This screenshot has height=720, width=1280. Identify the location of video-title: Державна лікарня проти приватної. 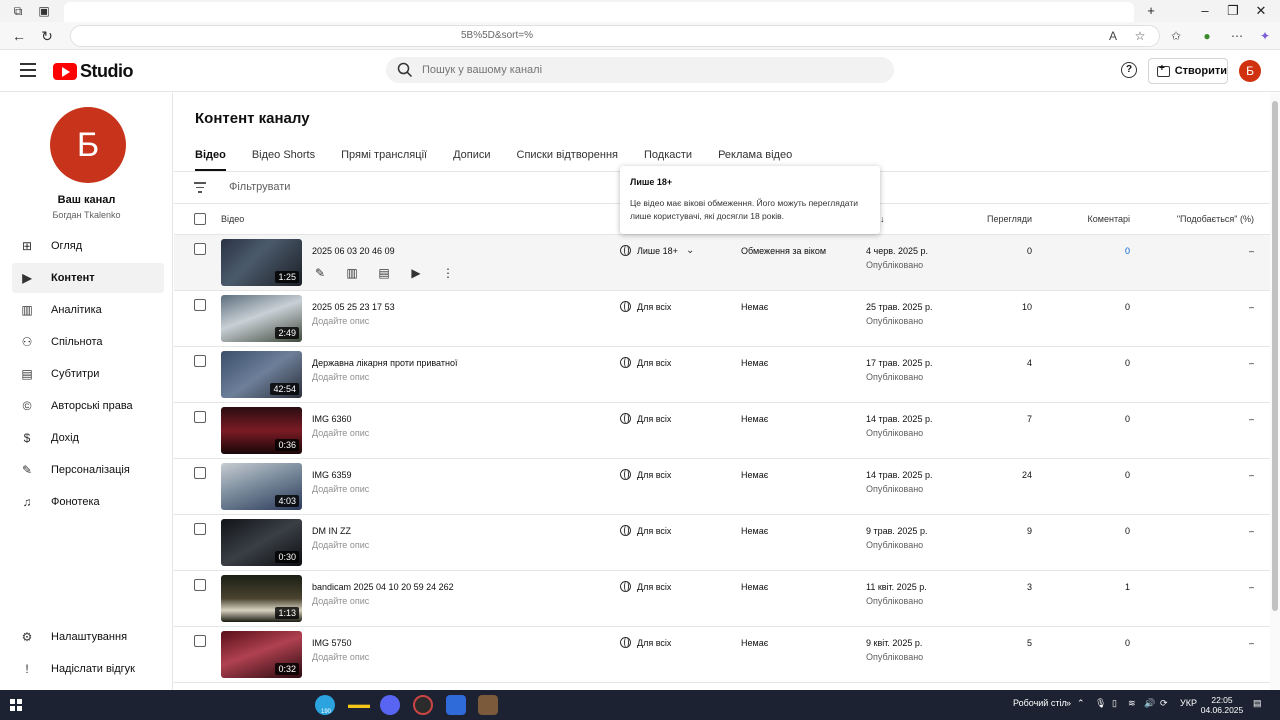
(384, 363).